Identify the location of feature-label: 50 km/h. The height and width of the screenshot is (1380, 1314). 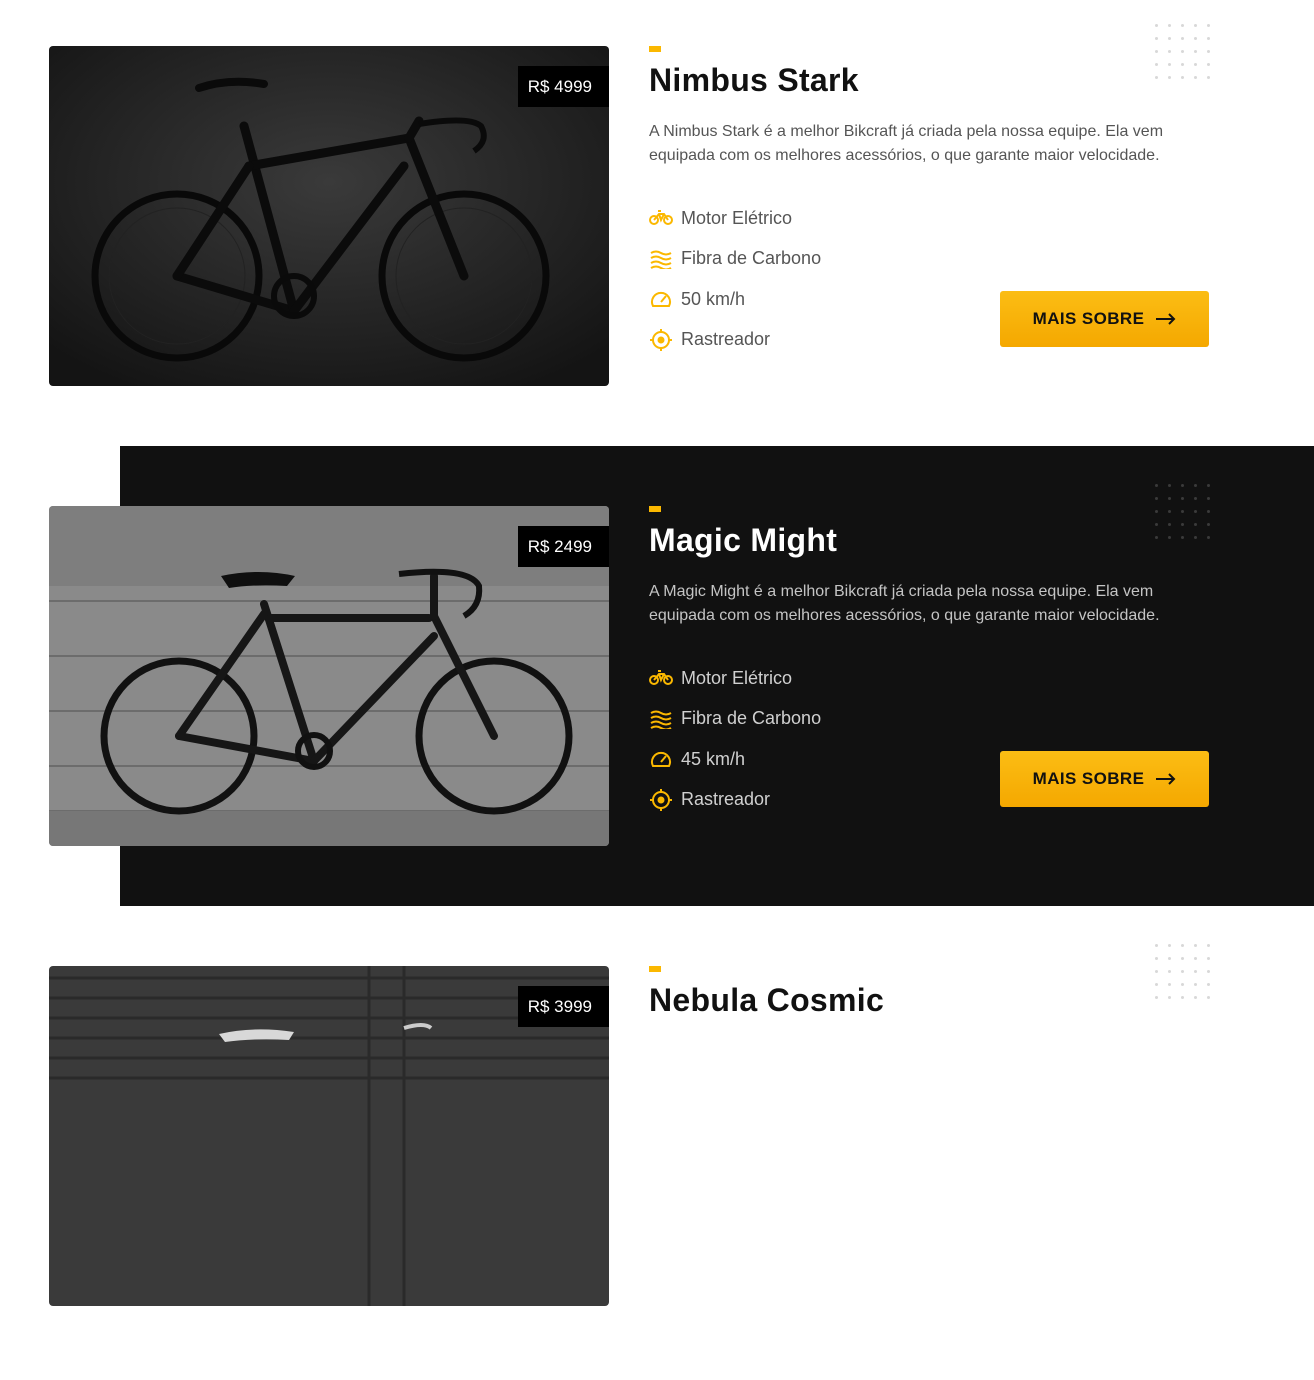
(713, 298).